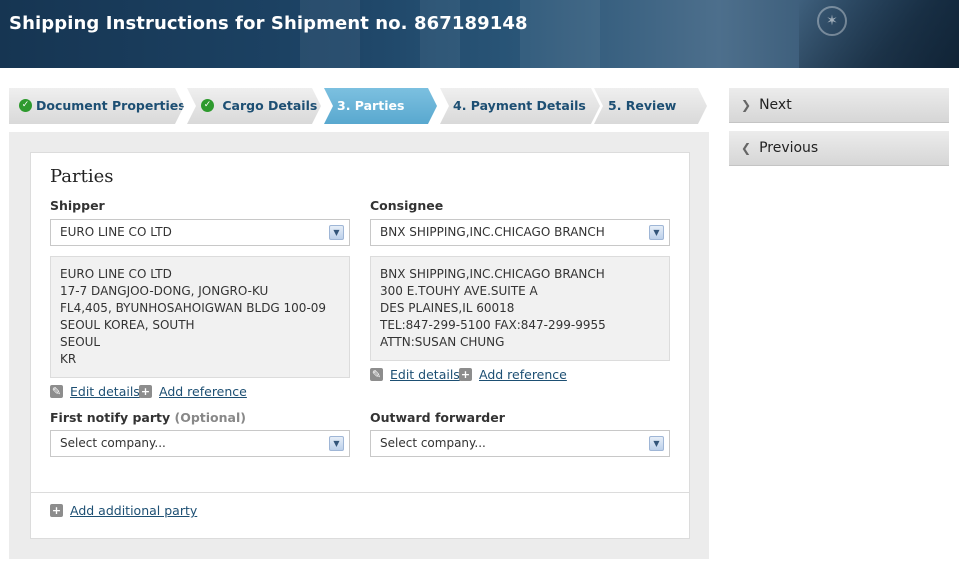 The height and width of the screenshot is (563, 959). What do you see at coordinates (775, 105) in the screenshot?
I see `next-button-label: Next` at bounding box center [775, 105].